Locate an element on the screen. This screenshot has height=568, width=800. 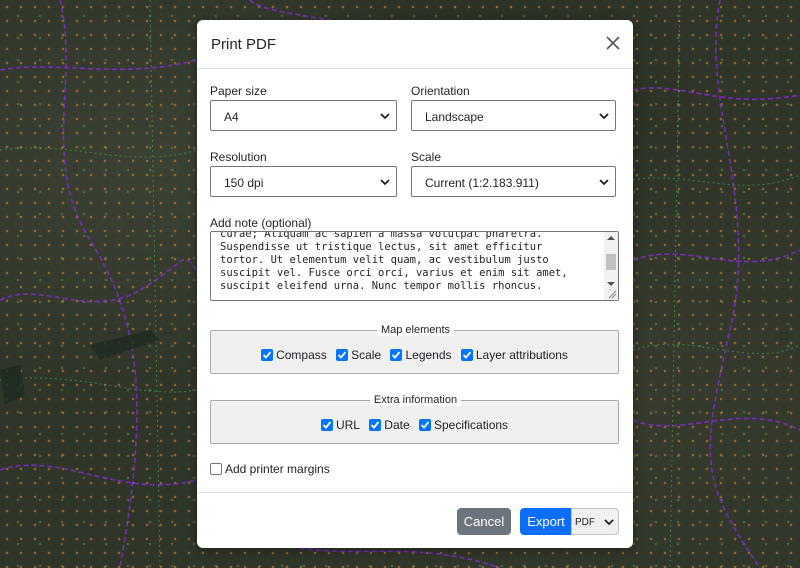
paper-size-value: A4 is located at coordinates (231, 117).